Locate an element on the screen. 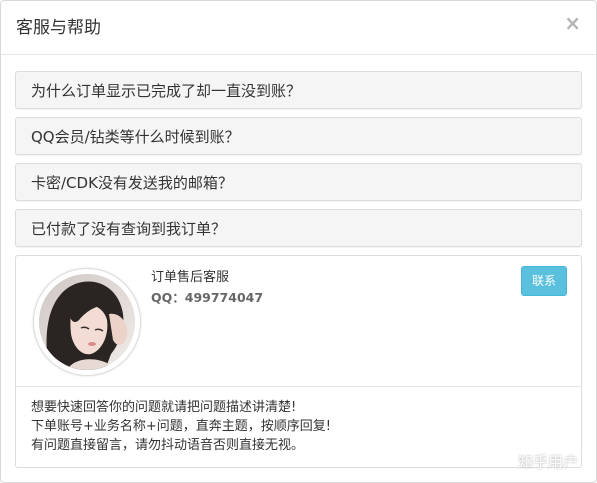  service-note: 想要快速回答你的问题就请把问题描述讲清楚! is located at coordinates (164, 407).